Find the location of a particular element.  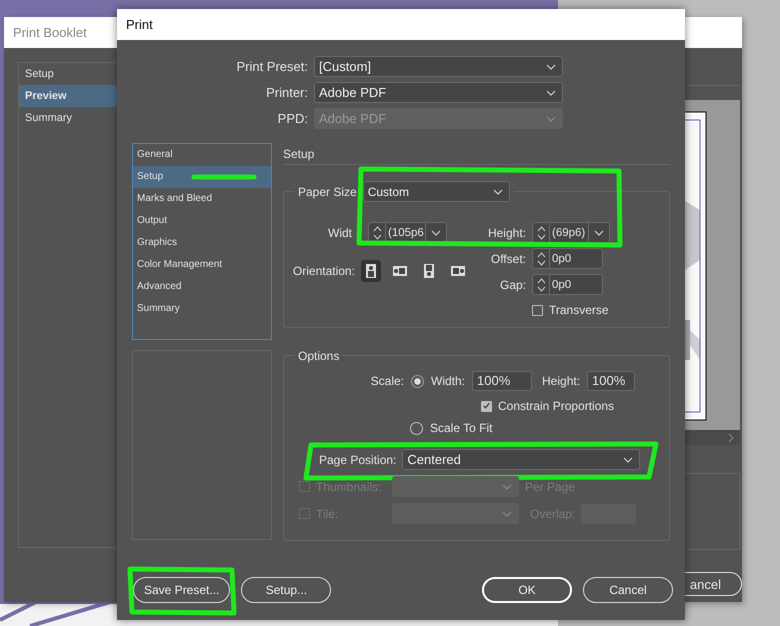

field-label: Offset: is located at coordinates (508, 259).